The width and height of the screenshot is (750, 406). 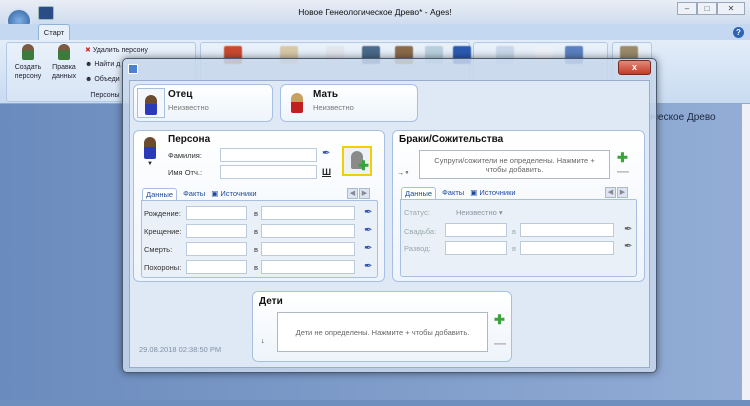 I want to click on burial-place-input, so click(x=308, y=267).